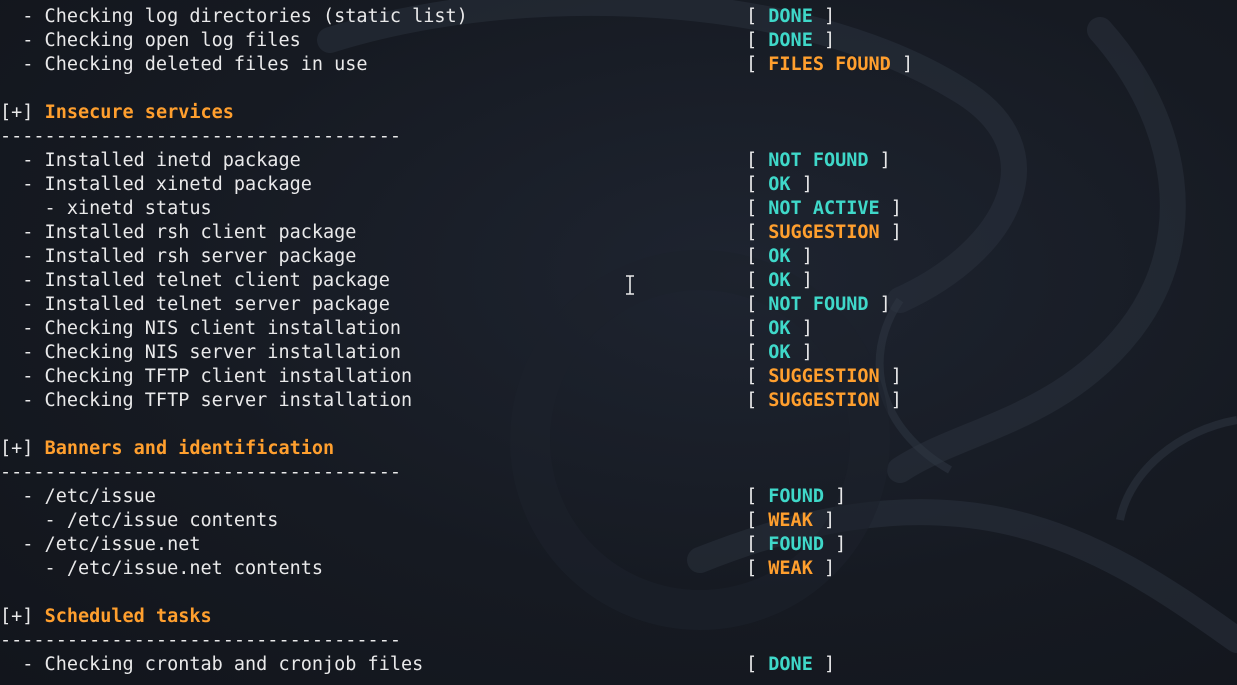  I want to click on section-title: Banners and identification, so click(189, 448).